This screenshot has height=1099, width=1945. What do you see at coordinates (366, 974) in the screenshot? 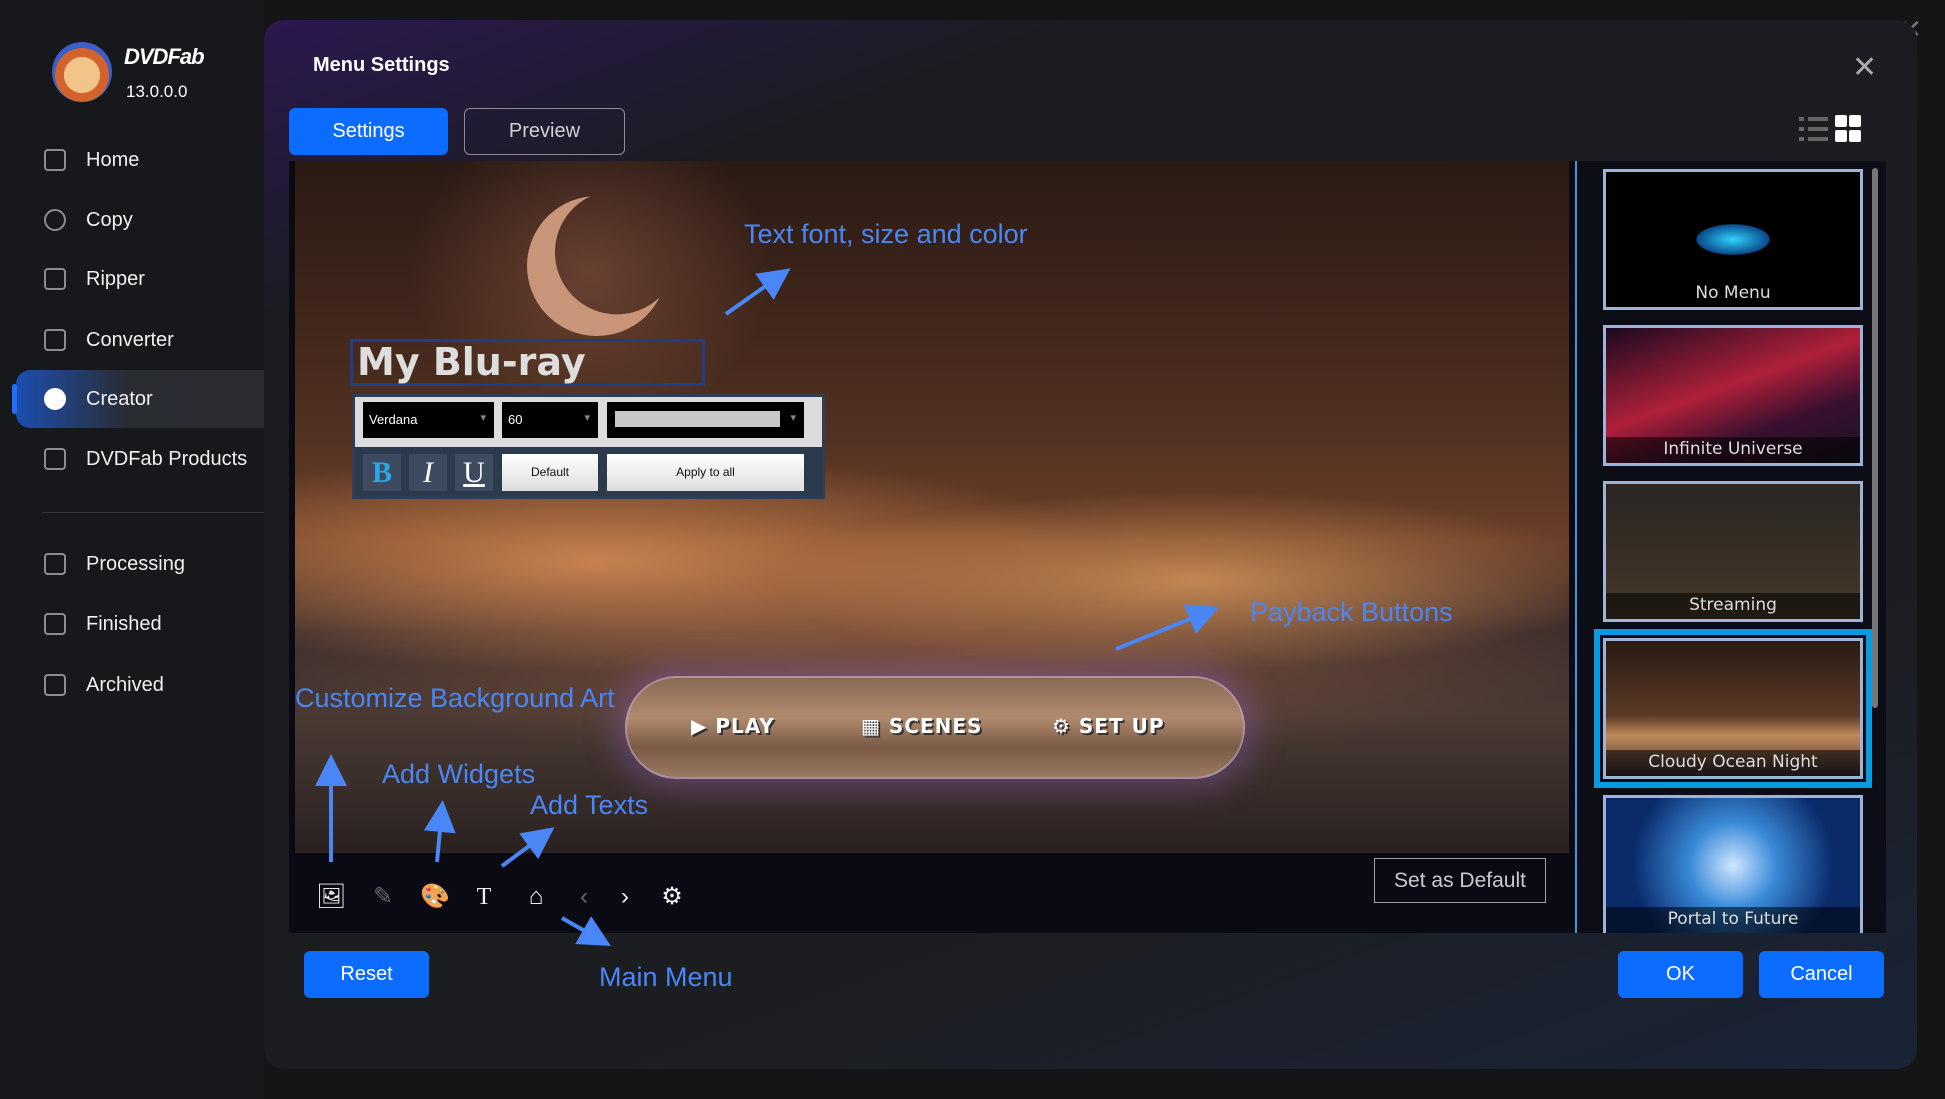
I see `reset-button: Reset` at bounding box center [366, 974].